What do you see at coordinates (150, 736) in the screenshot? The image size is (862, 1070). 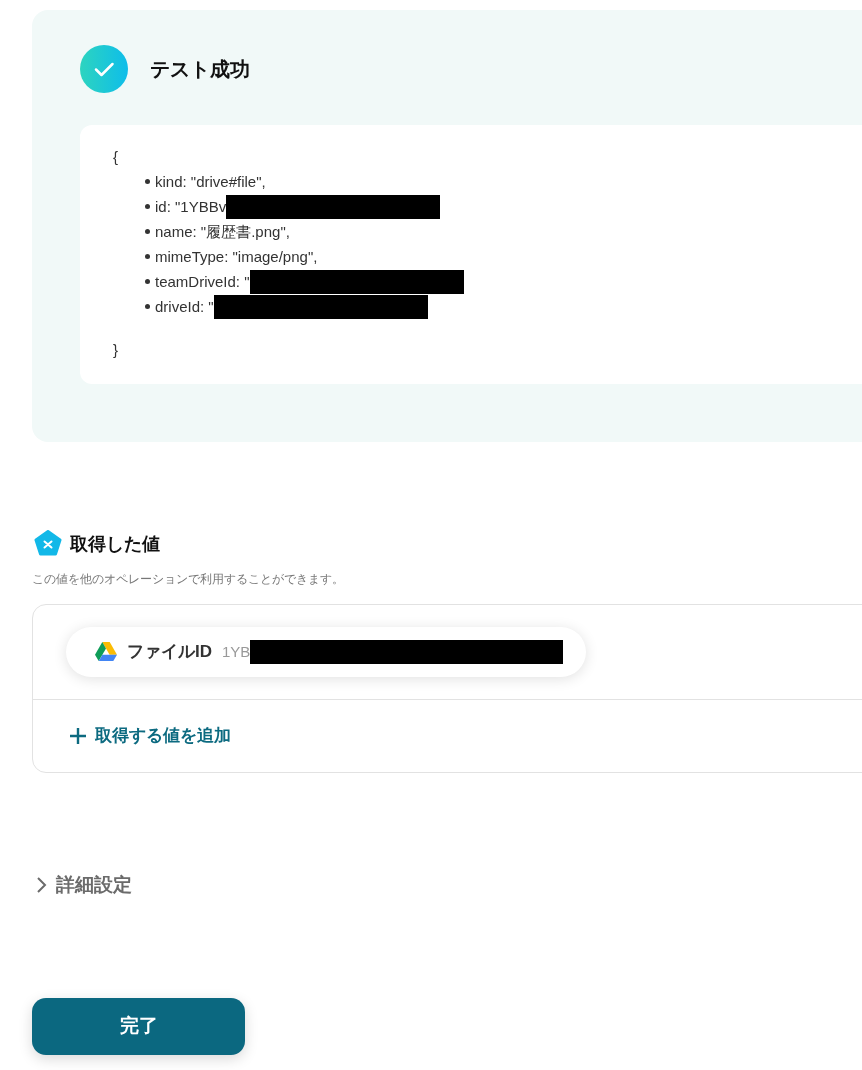 I see `add-value-button: 取得する値を追加` at bounding box center [150, 736].